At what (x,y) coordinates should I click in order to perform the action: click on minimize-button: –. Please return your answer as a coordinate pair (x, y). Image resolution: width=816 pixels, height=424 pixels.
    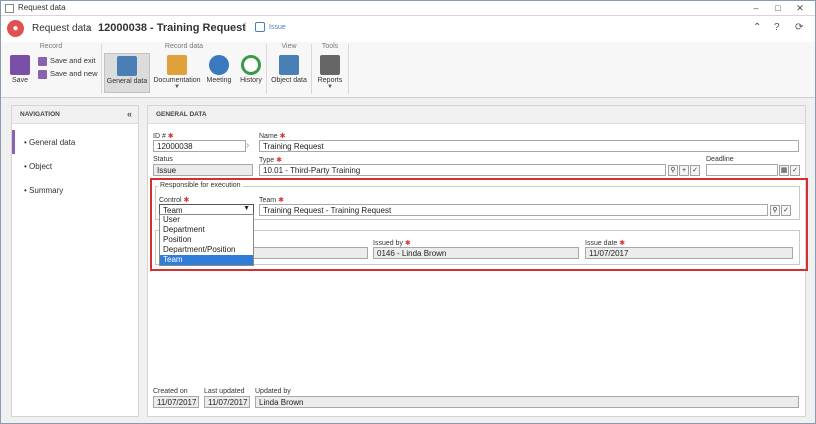
    Looking at the image, I should click on (756, 8).